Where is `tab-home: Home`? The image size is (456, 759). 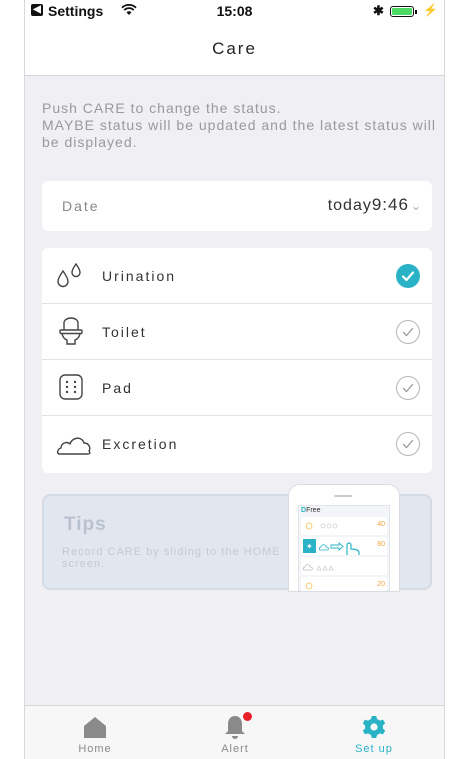
tab-home: Home is located at coordinates (95, 732).